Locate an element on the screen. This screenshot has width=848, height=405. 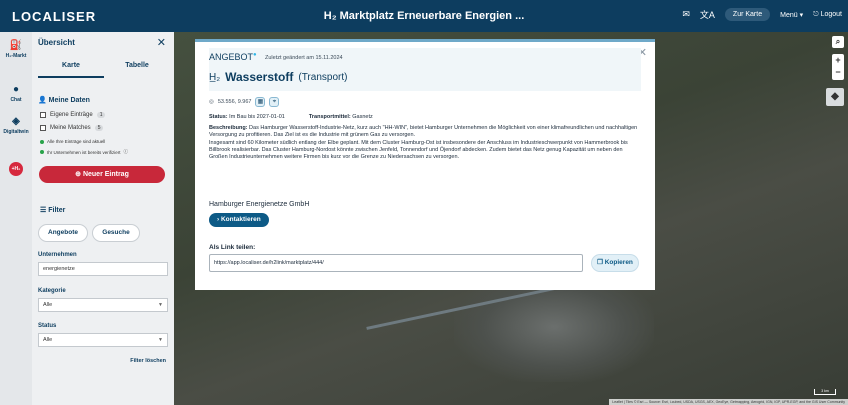
zoom-out-button: − is located at coordinates (838, 72).